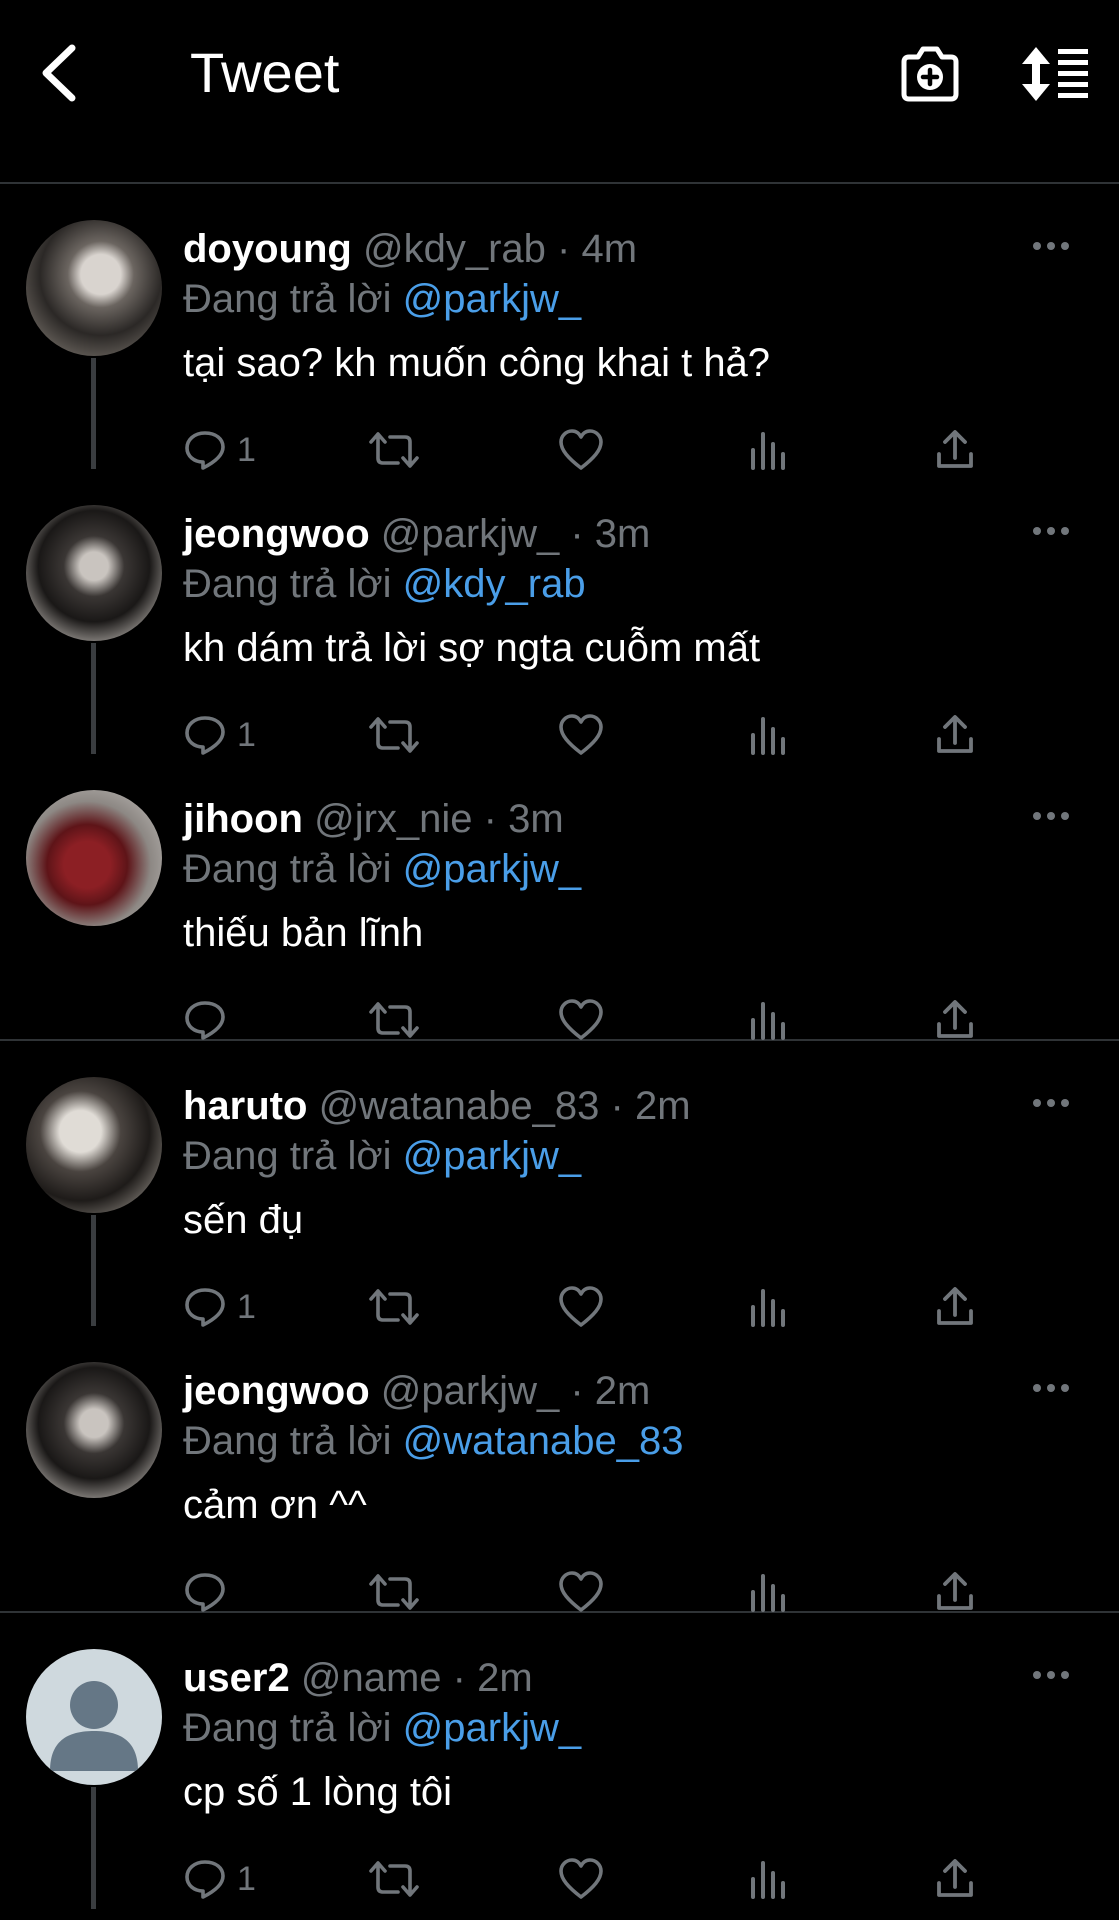 This screenshot has height=1920, width=1119. I want to click on user-handle: @watanabe_83, so click(459, 1106).